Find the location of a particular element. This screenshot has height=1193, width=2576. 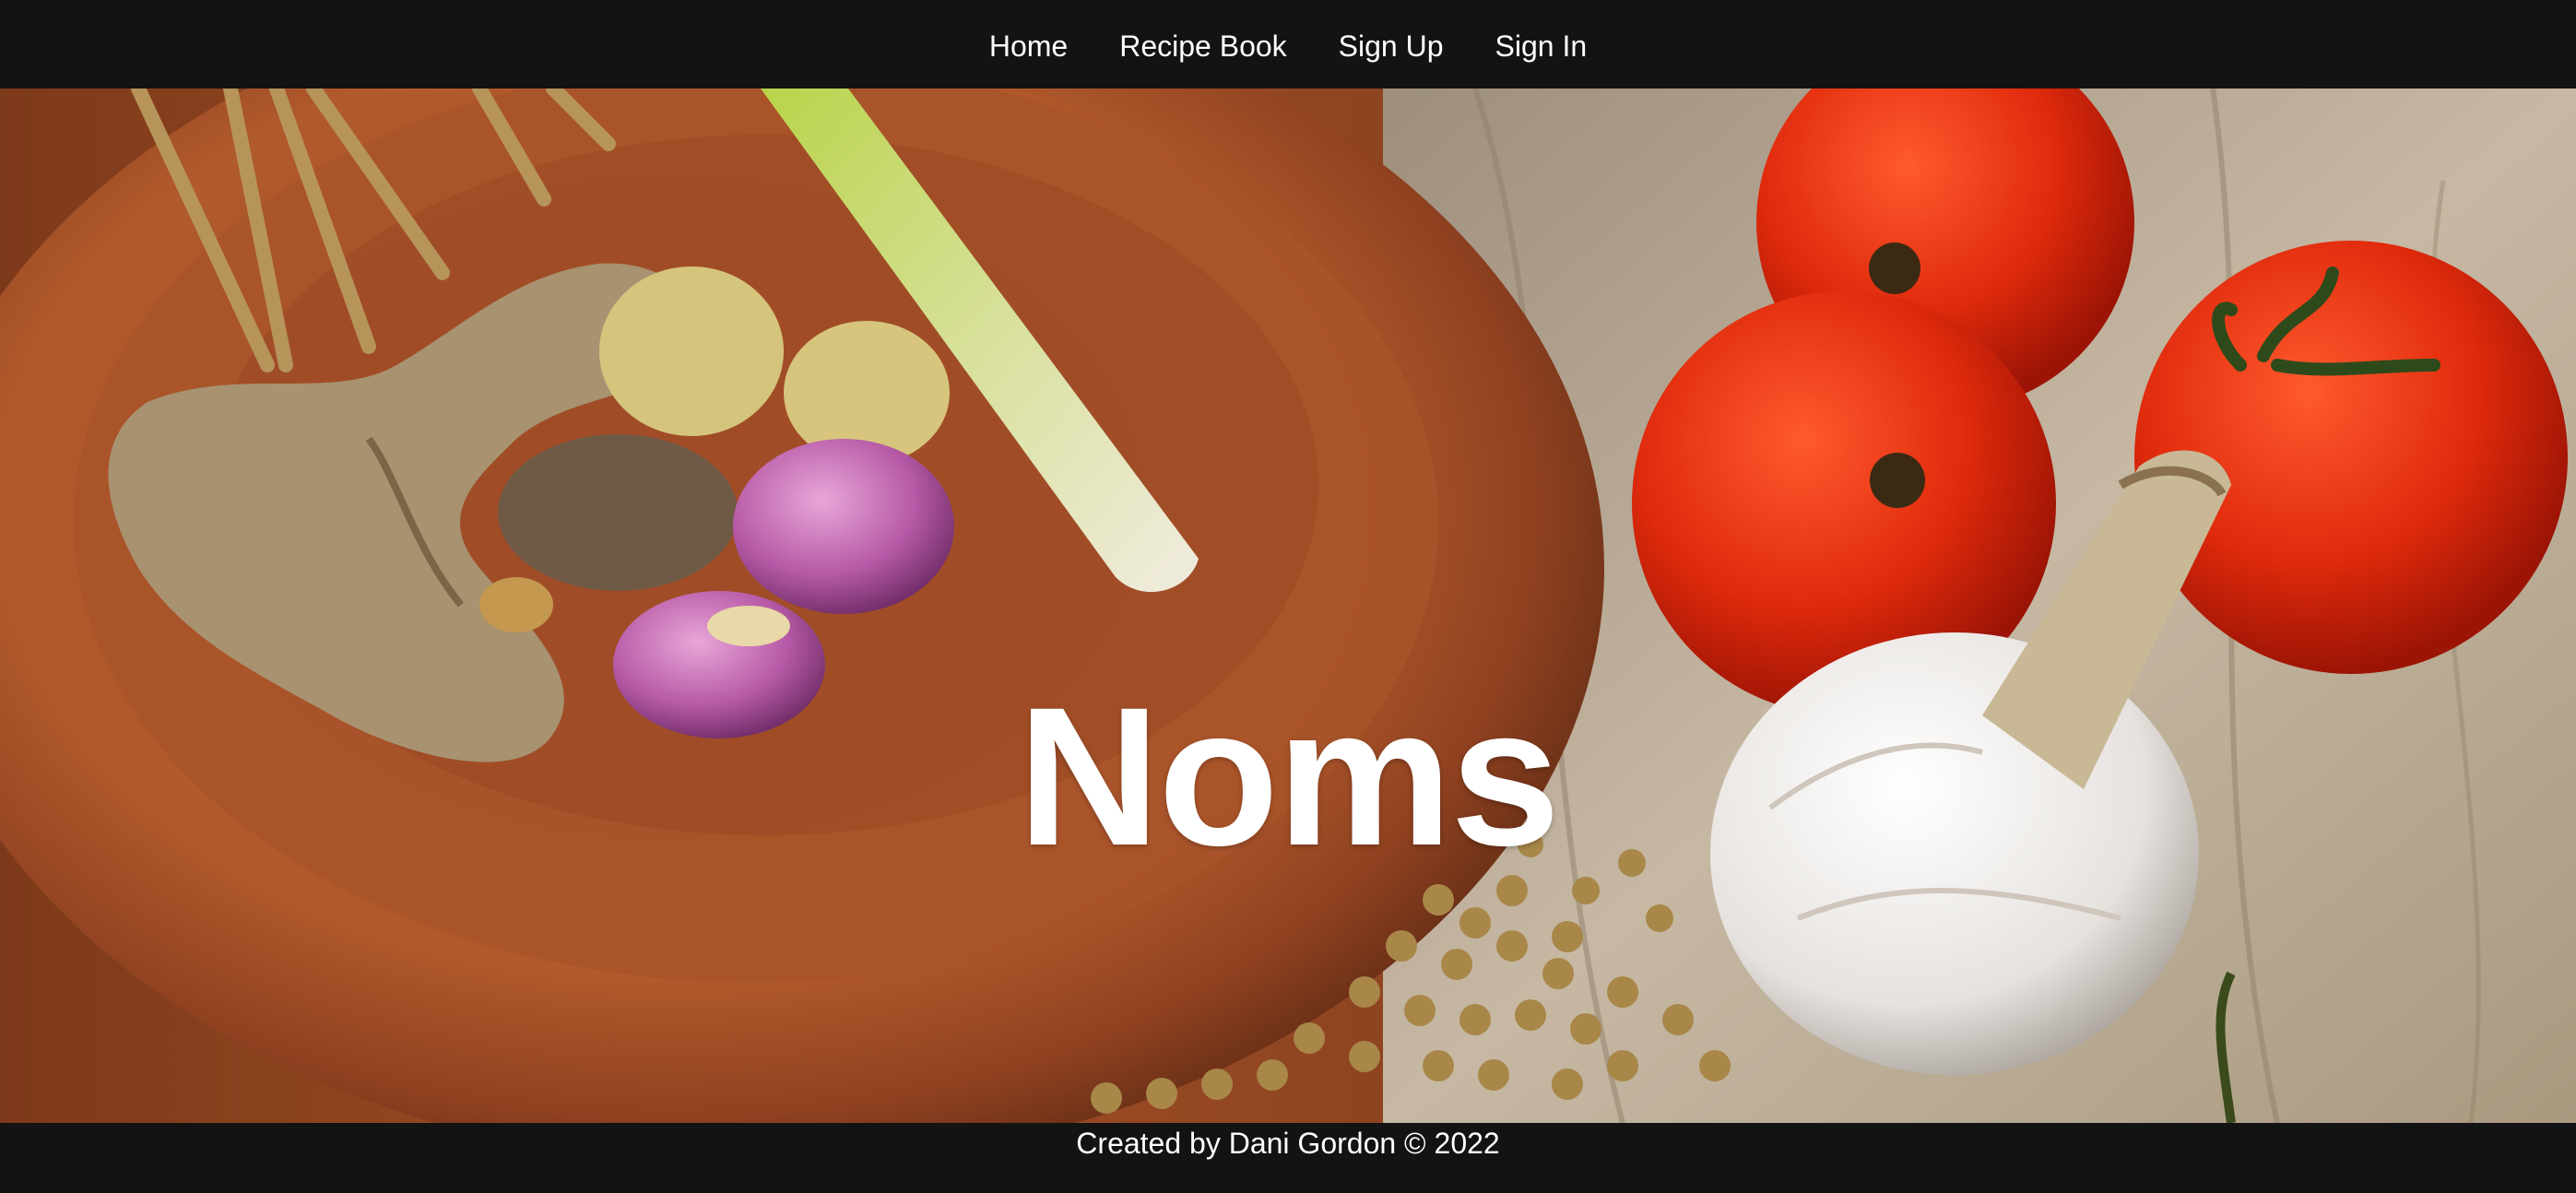

hero-title: Noms is located at coordinates (1289, 777).